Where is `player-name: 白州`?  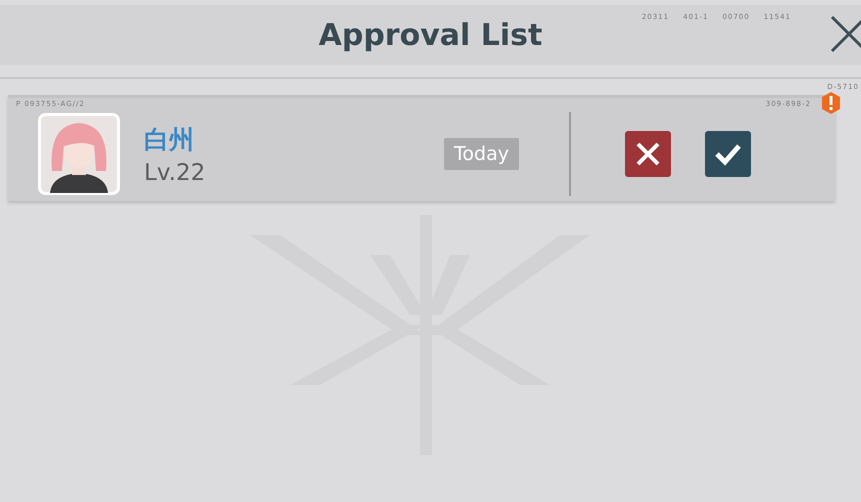
player-name: 白州 is located at coordinates (169, 140).